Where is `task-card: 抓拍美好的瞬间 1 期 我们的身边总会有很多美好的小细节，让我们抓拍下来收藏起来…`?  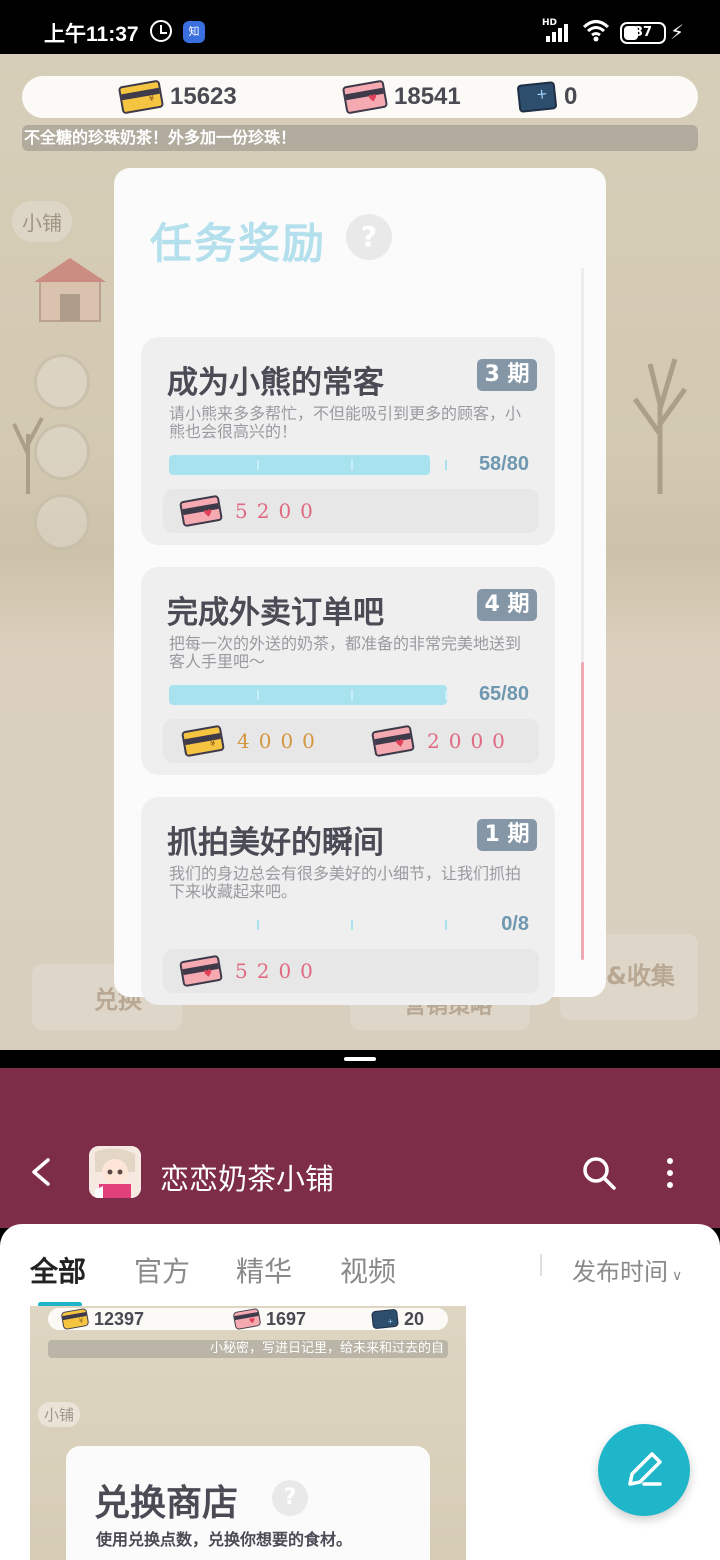
task-card: 抓拍美好的瞬间 1 期 我们的身边总会有很多美好的小细节，让我们抓拍下来收藏起来… is located at coordinates (348, 901).